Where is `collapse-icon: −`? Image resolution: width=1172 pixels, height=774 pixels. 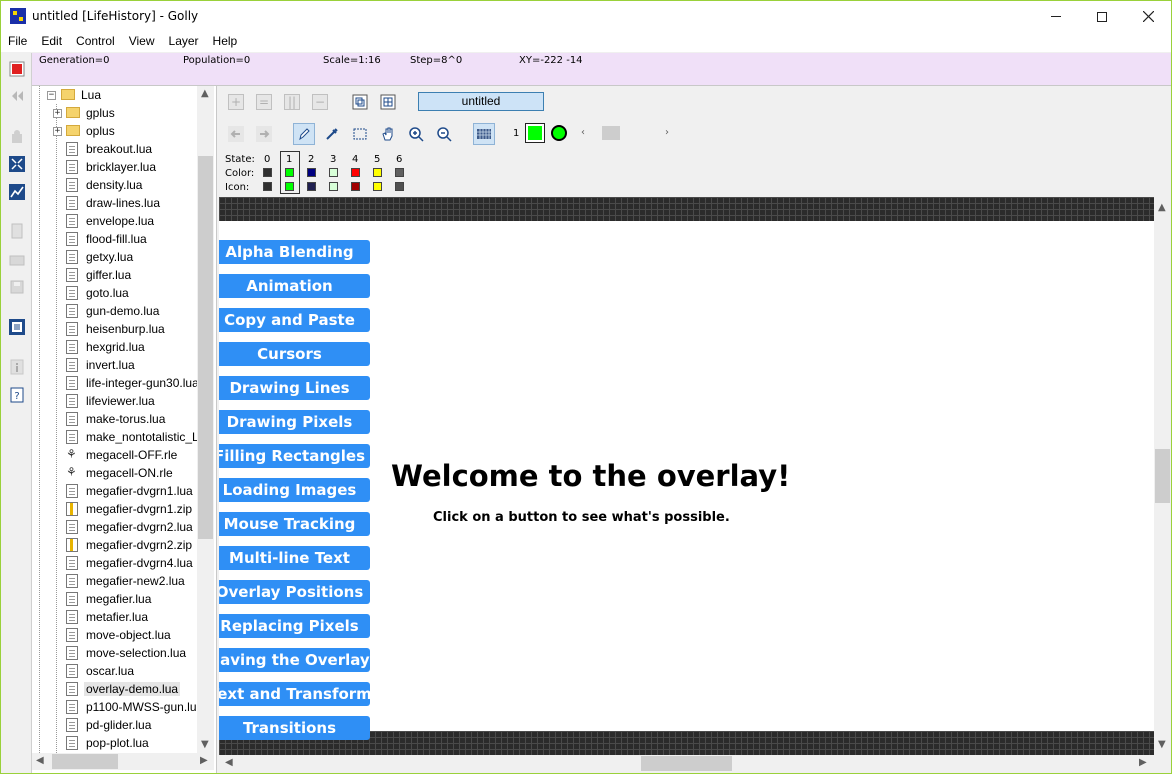
collapse-icon: − is located at coordinates (51, 95).